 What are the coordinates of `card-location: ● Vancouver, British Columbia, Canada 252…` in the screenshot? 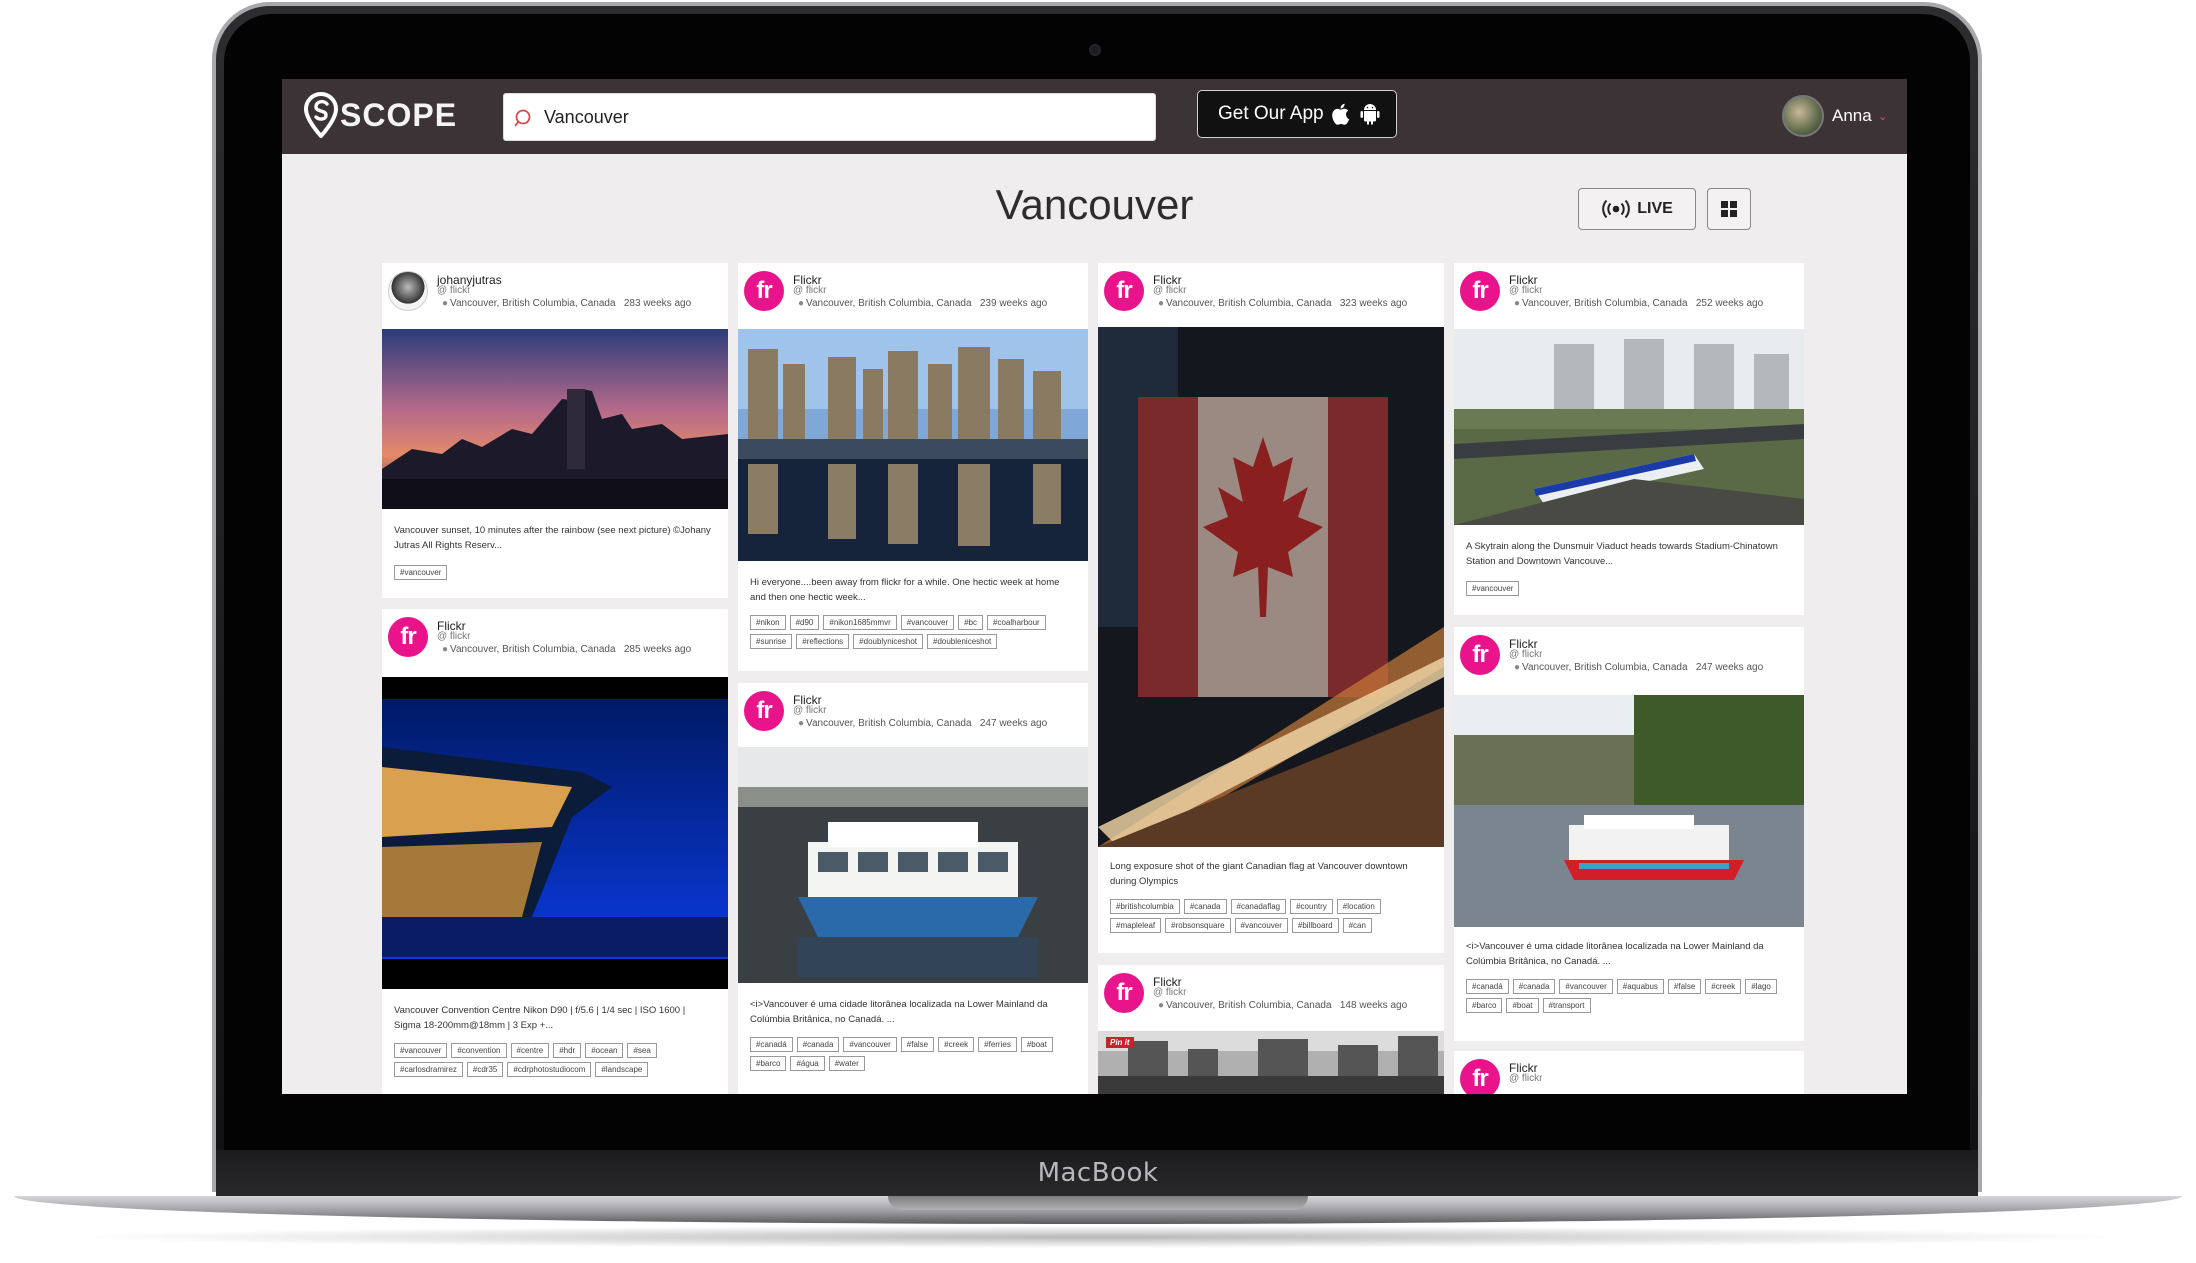 It's located at (1639, 303).